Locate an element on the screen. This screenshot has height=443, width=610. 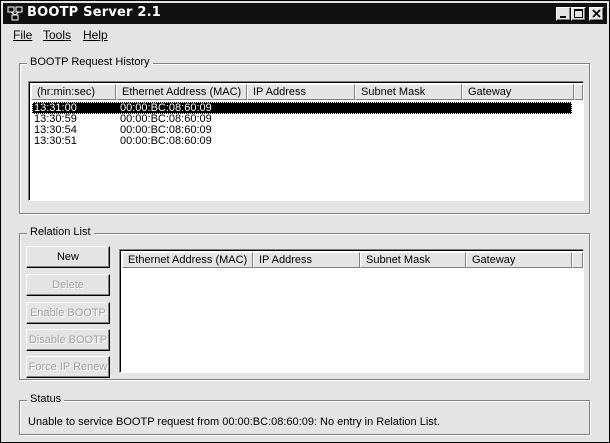
force-ip-renew-button: Force IP Renew is located at coordinates (68, 367).